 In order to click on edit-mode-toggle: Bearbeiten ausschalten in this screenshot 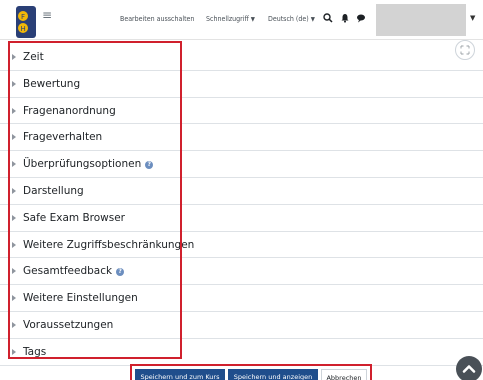, I will do `click(157, 19)`.